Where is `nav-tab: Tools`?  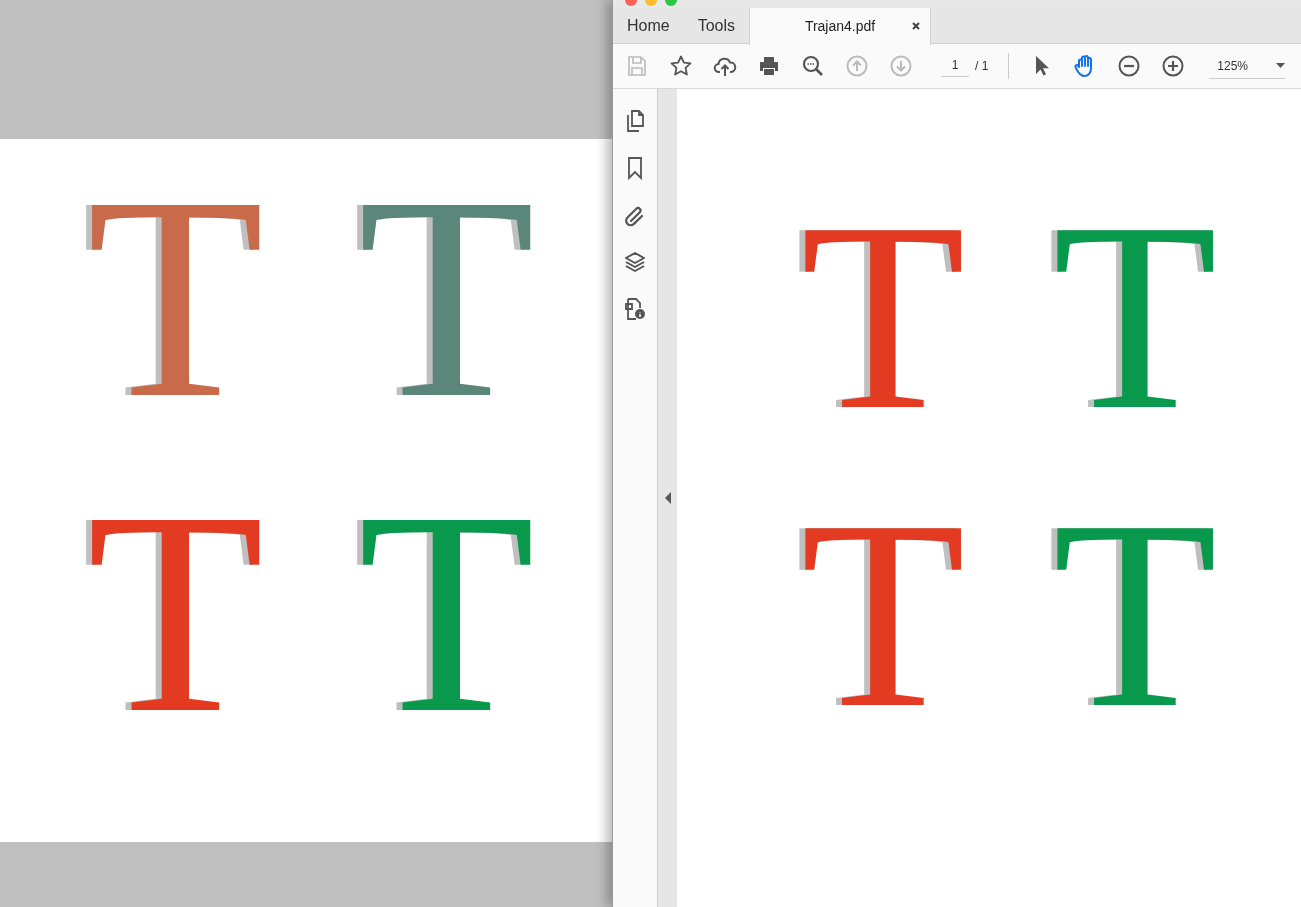
nav-tab: Tools is located at coordinates (716, 26).